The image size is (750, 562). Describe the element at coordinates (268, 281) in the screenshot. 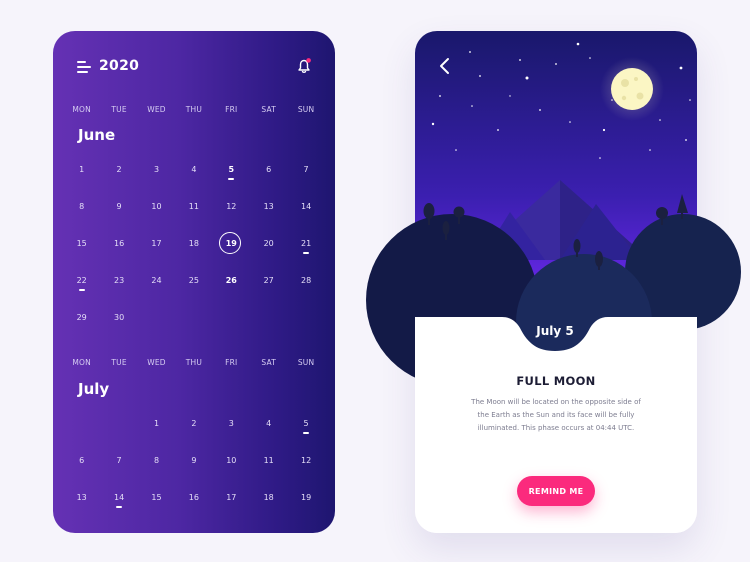

I see `calendar-day: 27` at that location.